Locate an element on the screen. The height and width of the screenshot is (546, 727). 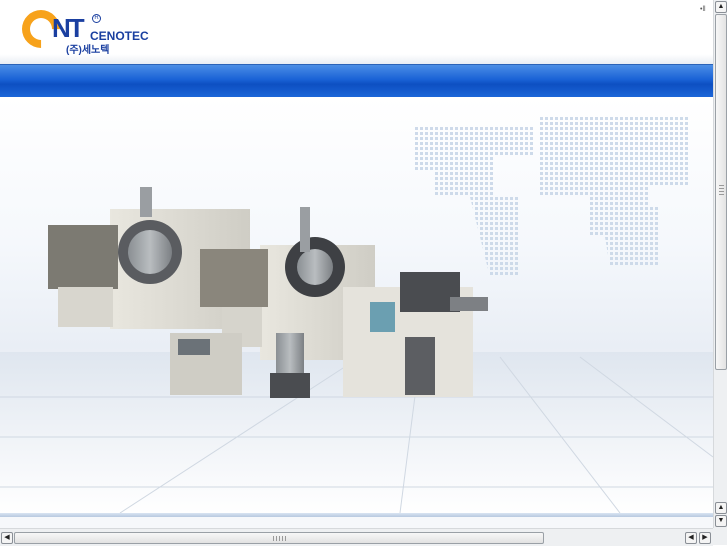
scroll-right-button: ▶ is located at coordinates (705, 538).